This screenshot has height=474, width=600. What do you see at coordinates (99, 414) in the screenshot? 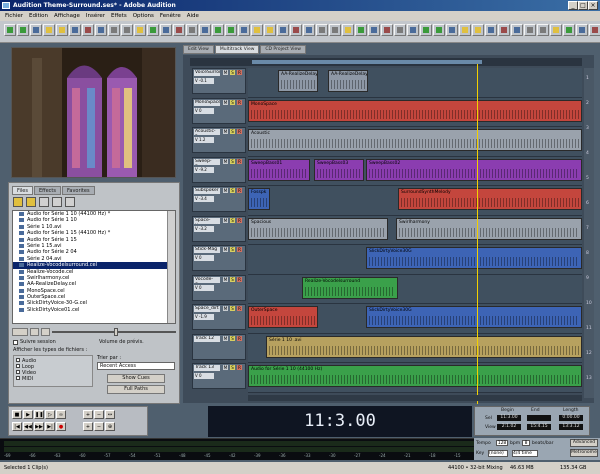
I see `zoom-out-horizontal-icon: −` at bounding box center [99, 414].